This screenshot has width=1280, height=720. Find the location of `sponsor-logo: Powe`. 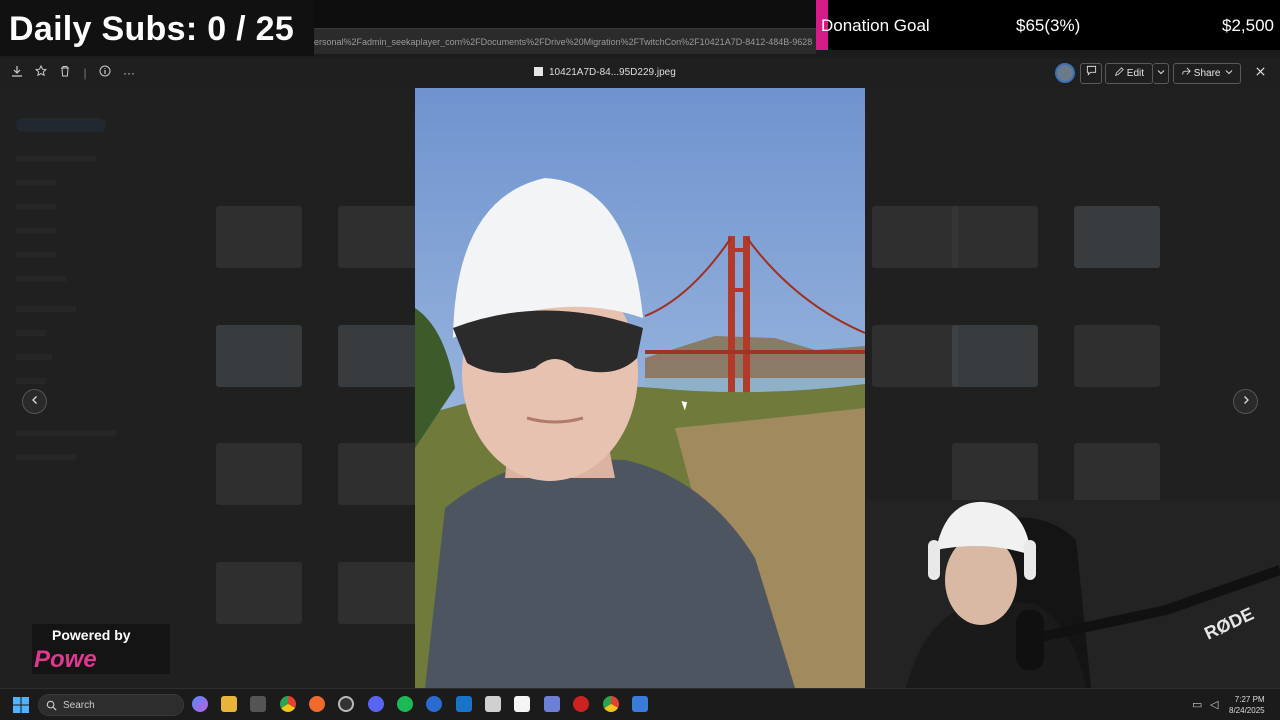

sponsor-logo: Powe is located at coordinates (65, 659).